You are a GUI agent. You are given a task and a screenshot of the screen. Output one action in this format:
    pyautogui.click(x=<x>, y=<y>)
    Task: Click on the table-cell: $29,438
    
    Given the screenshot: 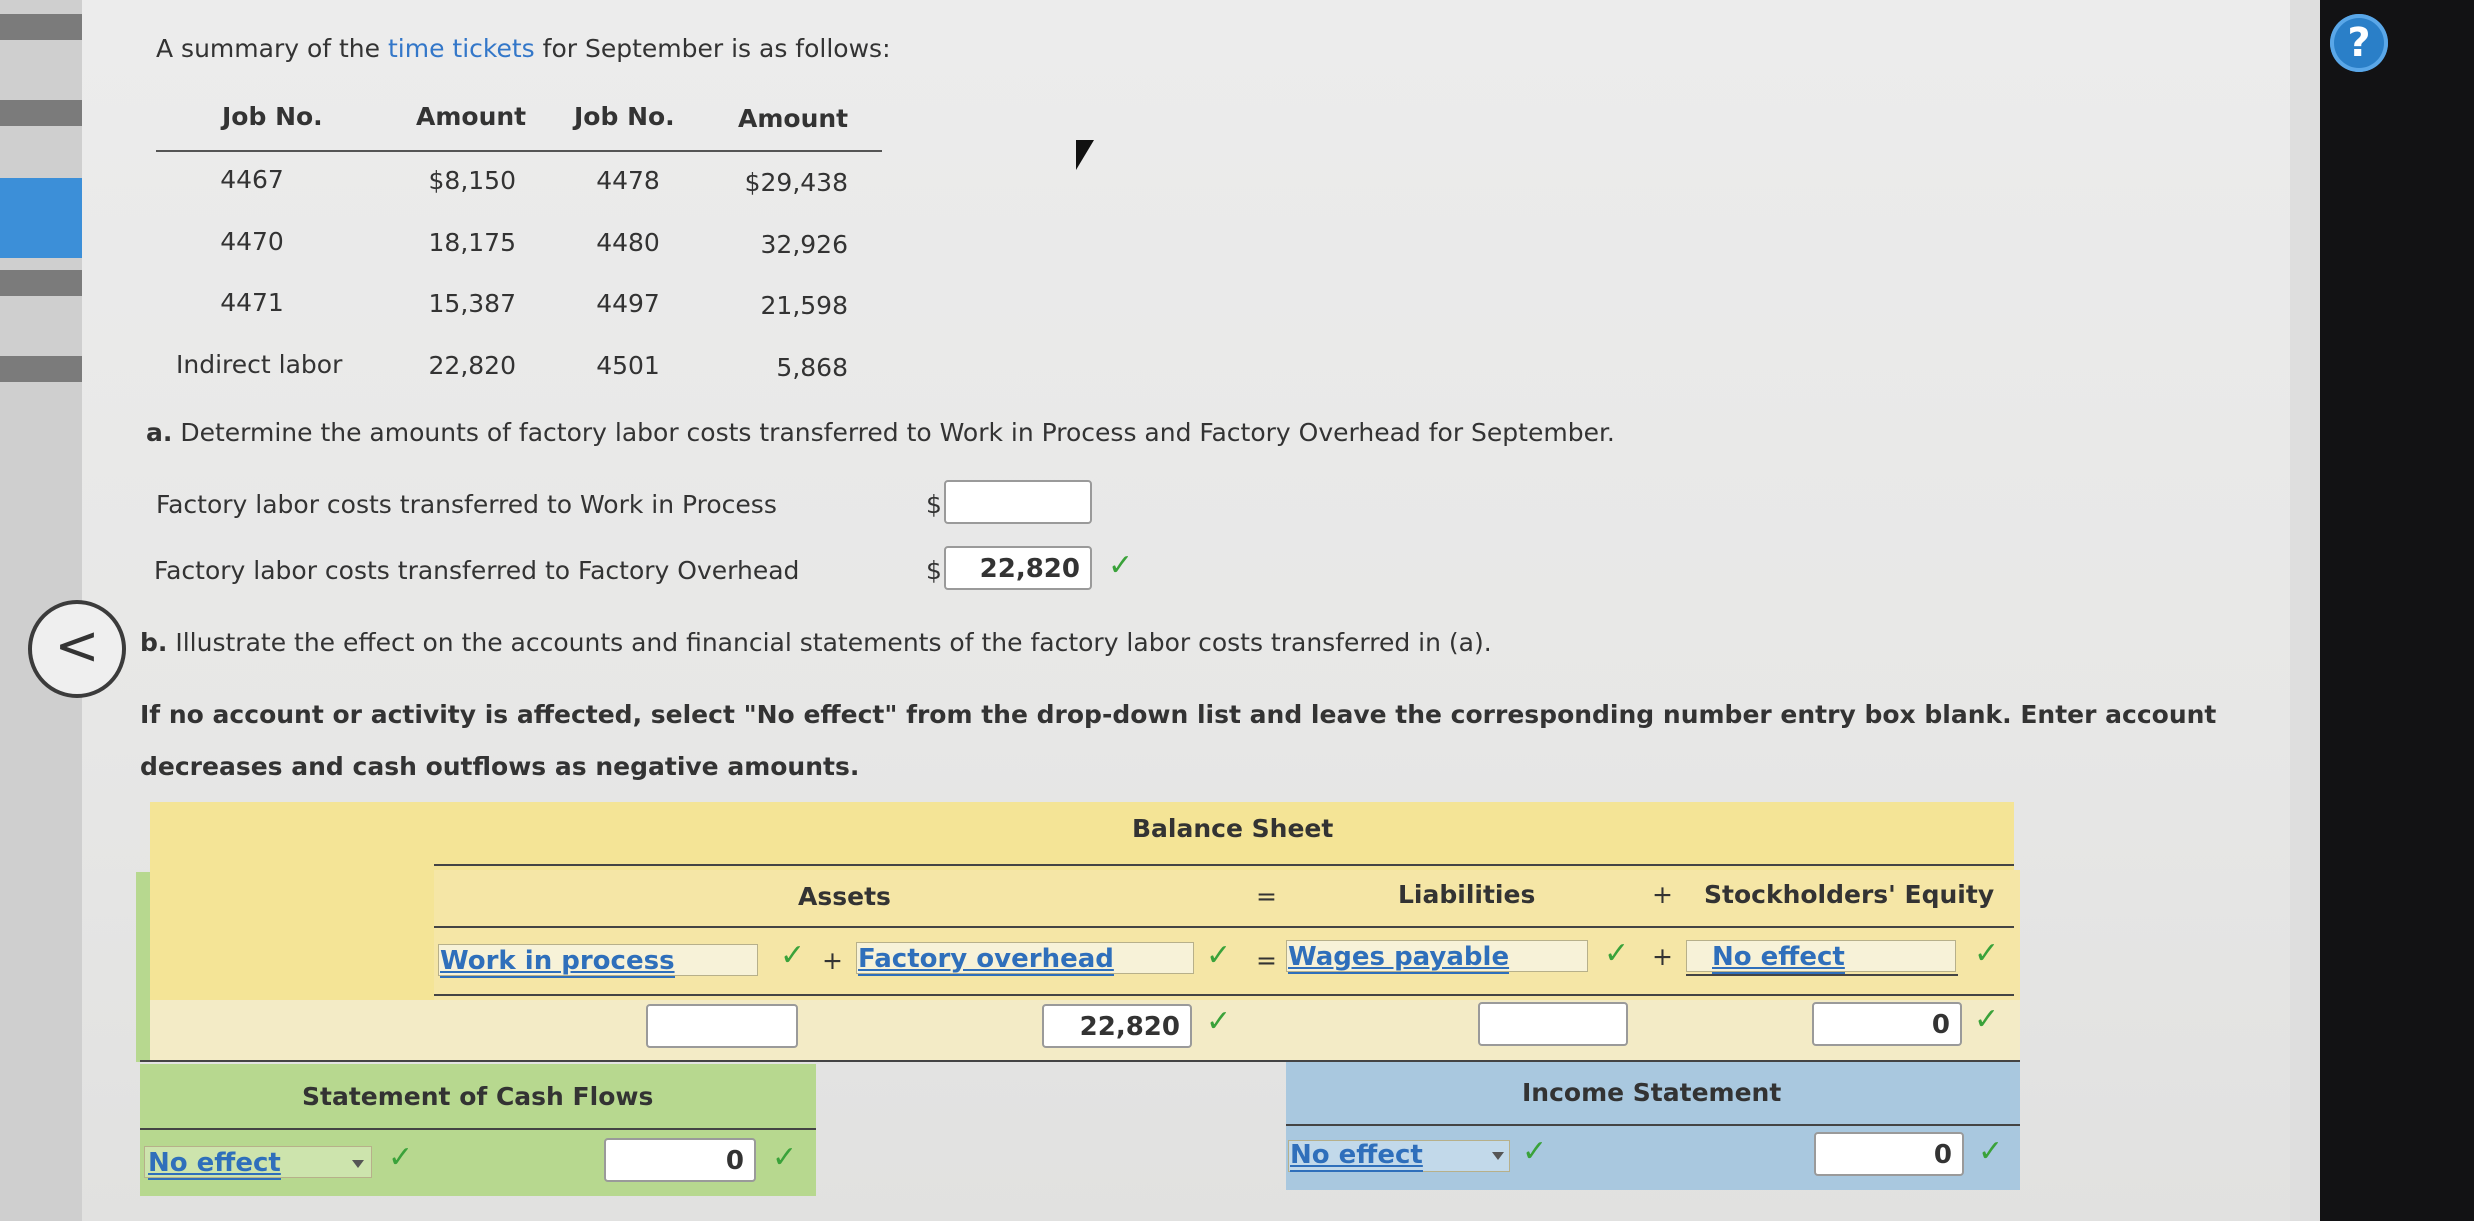 What is the action you would take?
    pyautogui.click(x=796, y=182)
    